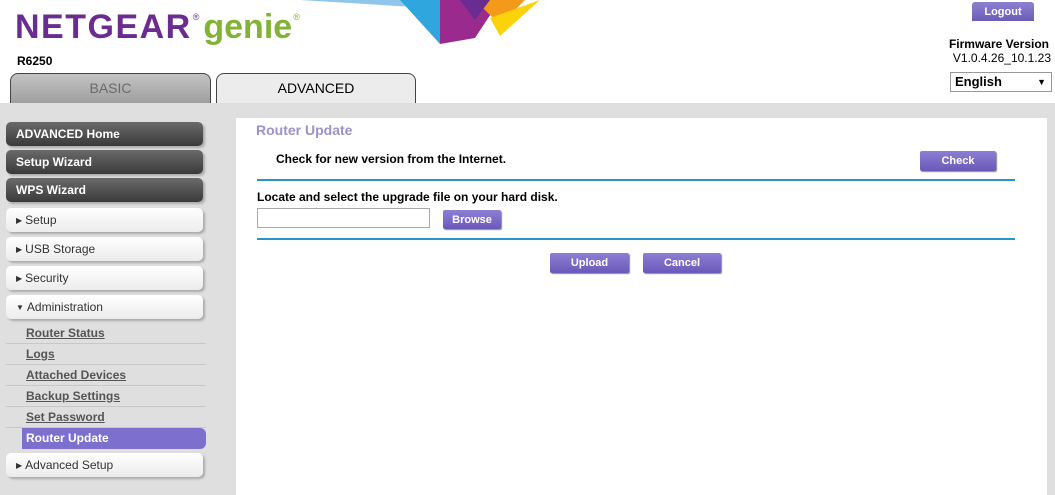 The image size is (1055, 495). Describe the element at coordinates (106, 375) in the screenshot. I see `sidebar-item-attached-devices: Attached Devices` at that location.